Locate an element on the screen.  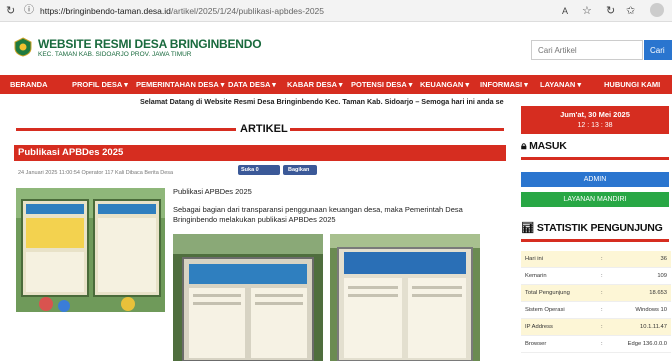
search-button: Cari is located at coordinates (658, 50).